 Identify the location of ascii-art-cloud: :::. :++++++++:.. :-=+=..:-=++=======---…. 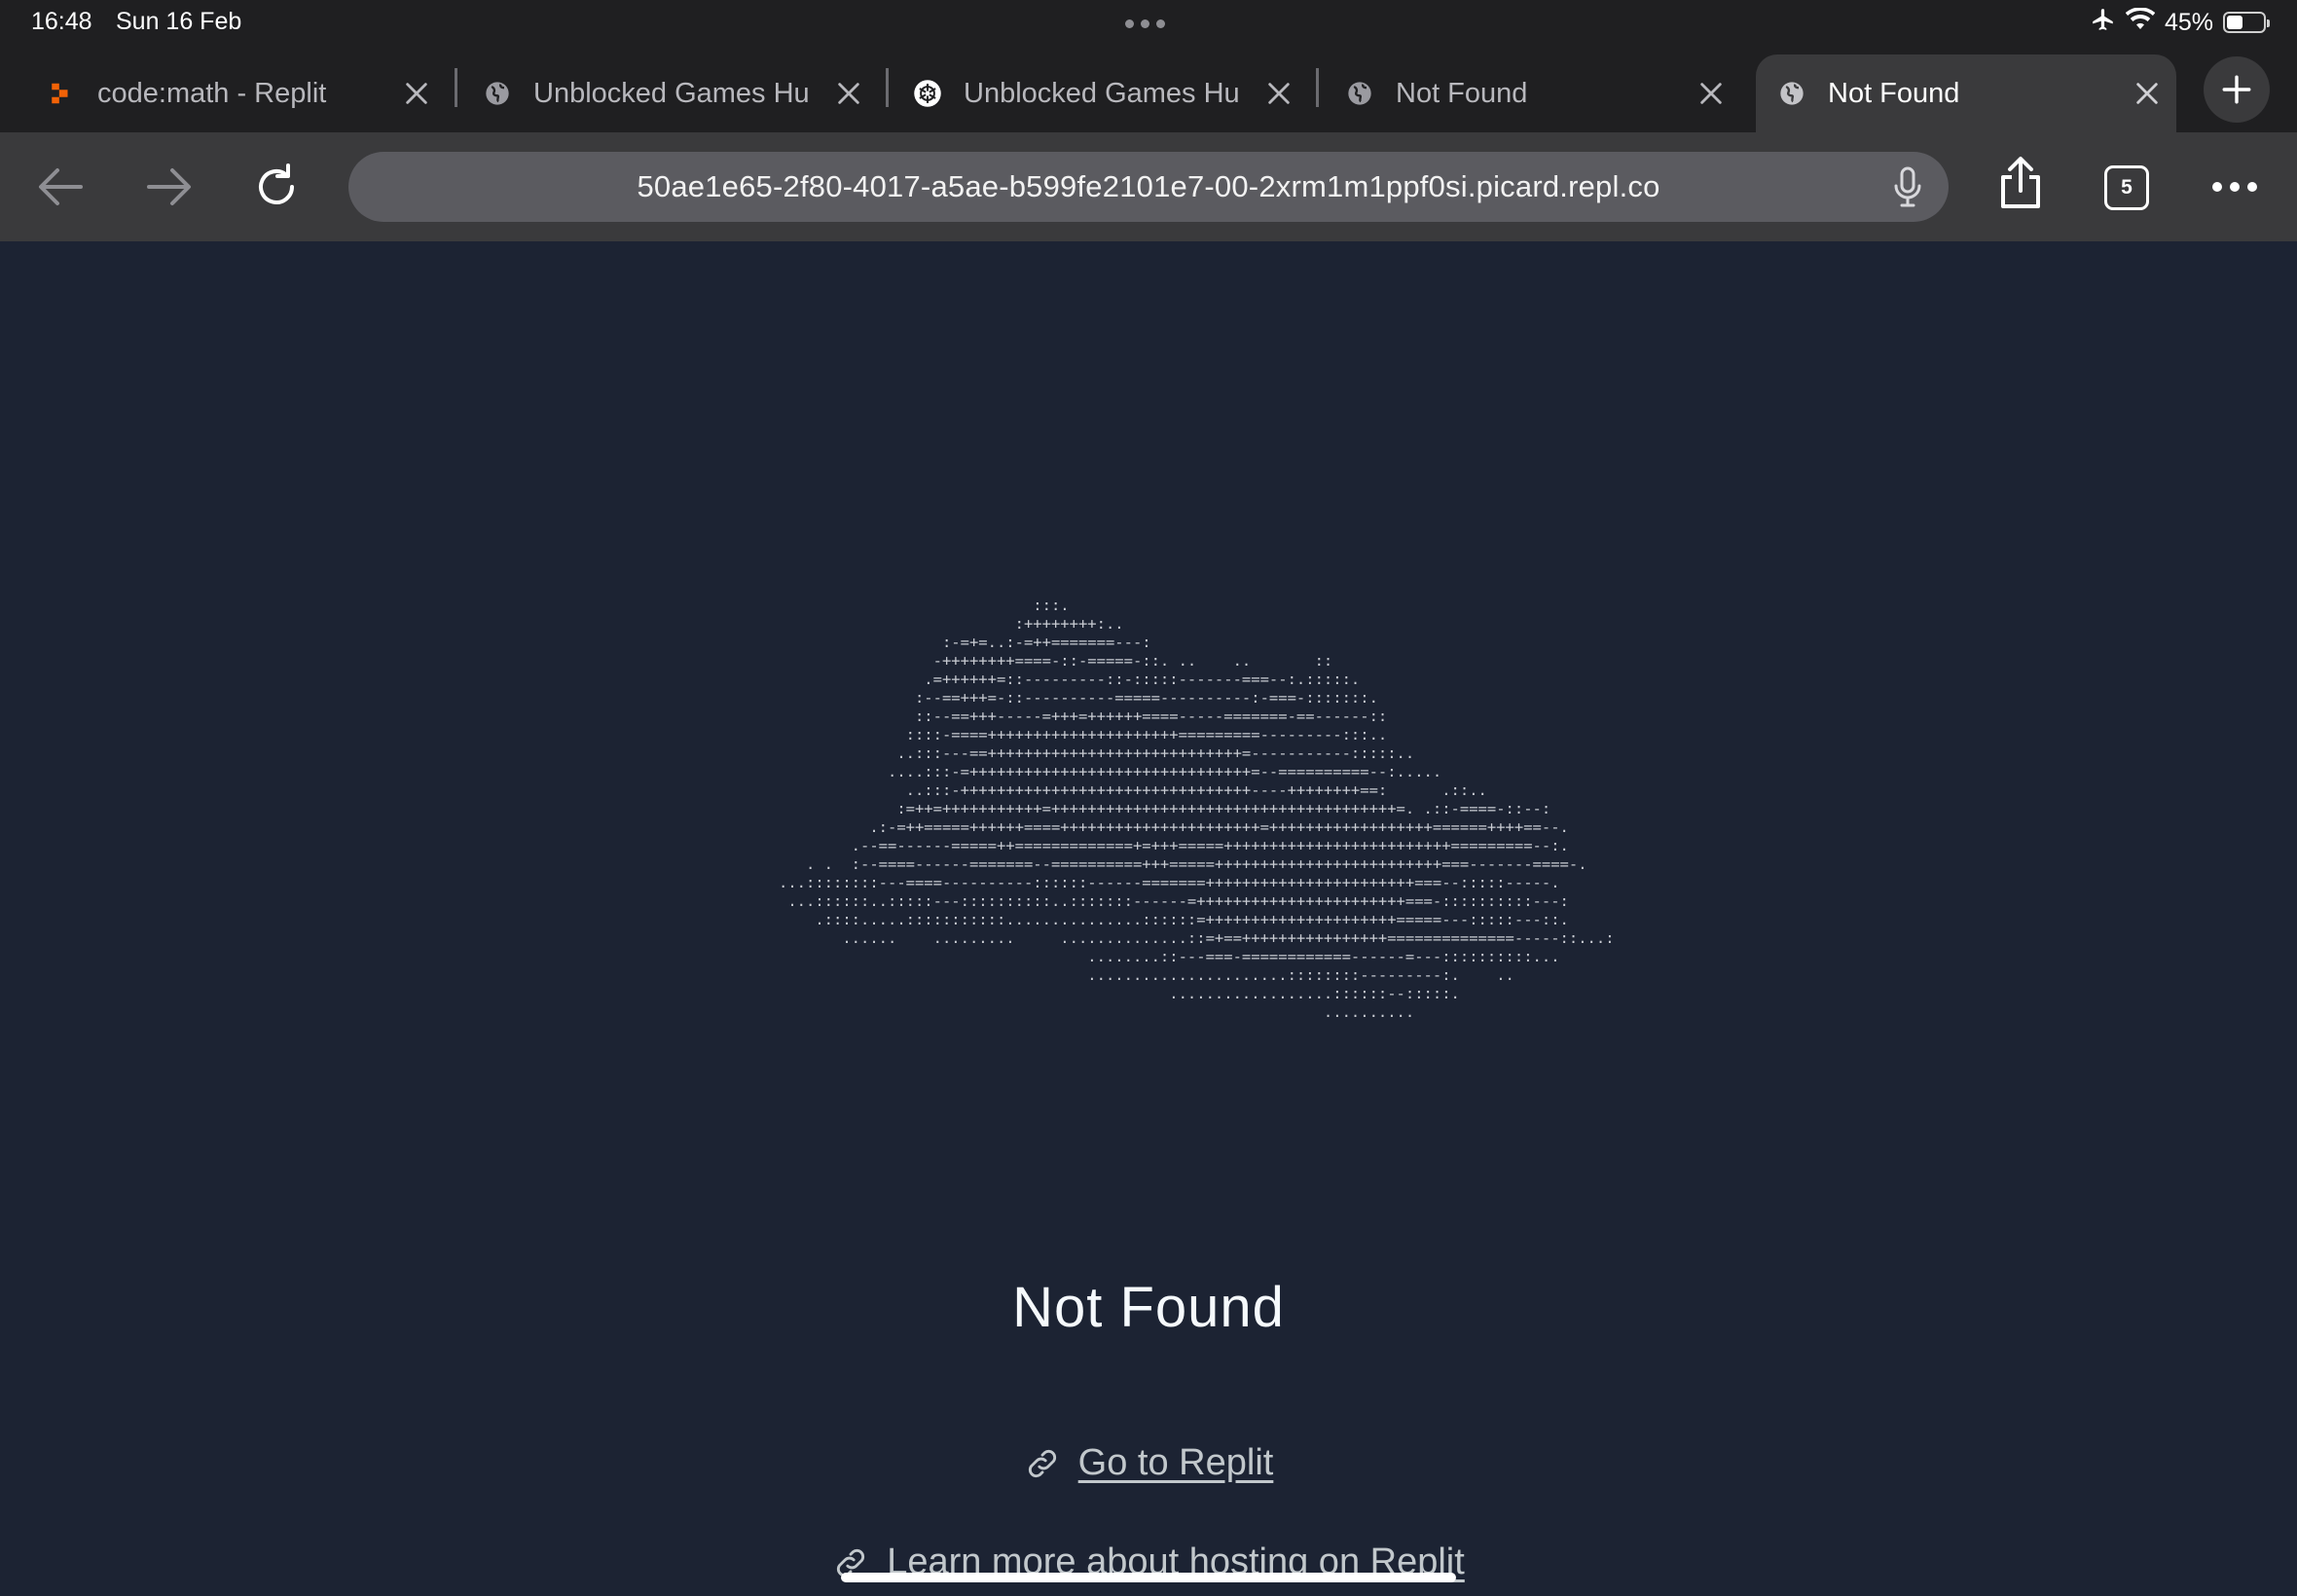
(1197, 809).